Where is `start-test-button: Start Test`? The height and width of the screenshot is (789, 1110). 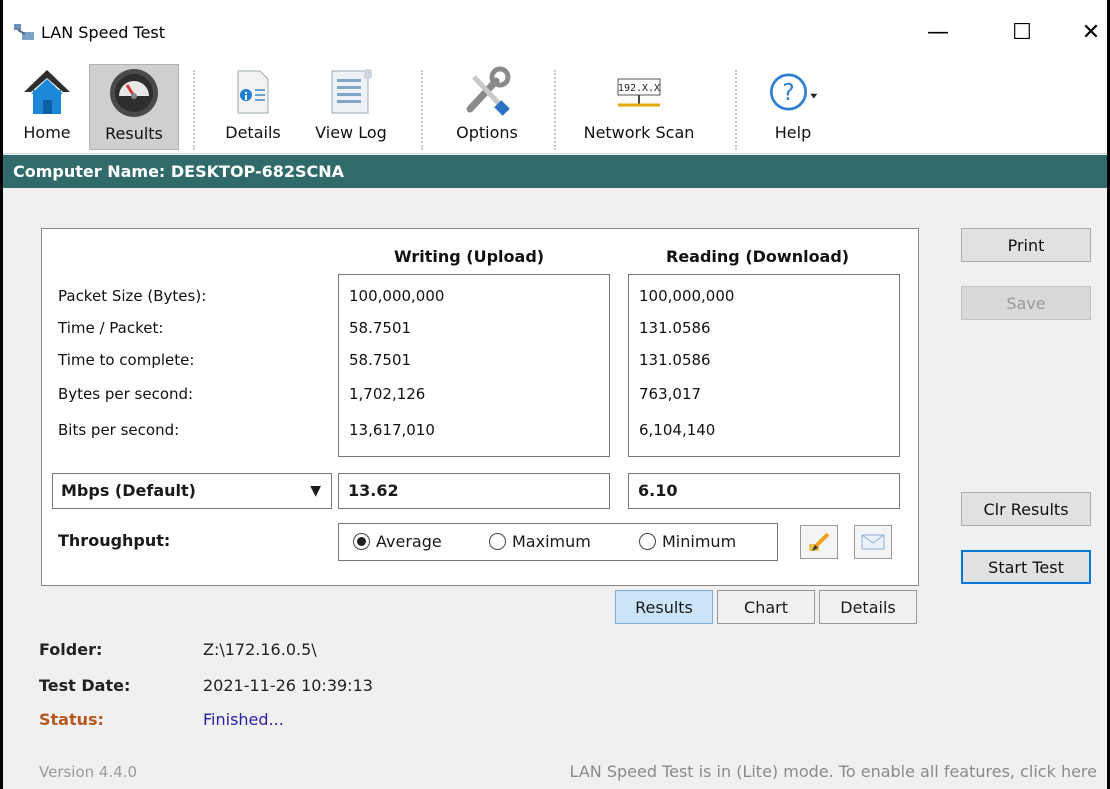
start-test-button: Start Test is located at coordinates (1026, 567).